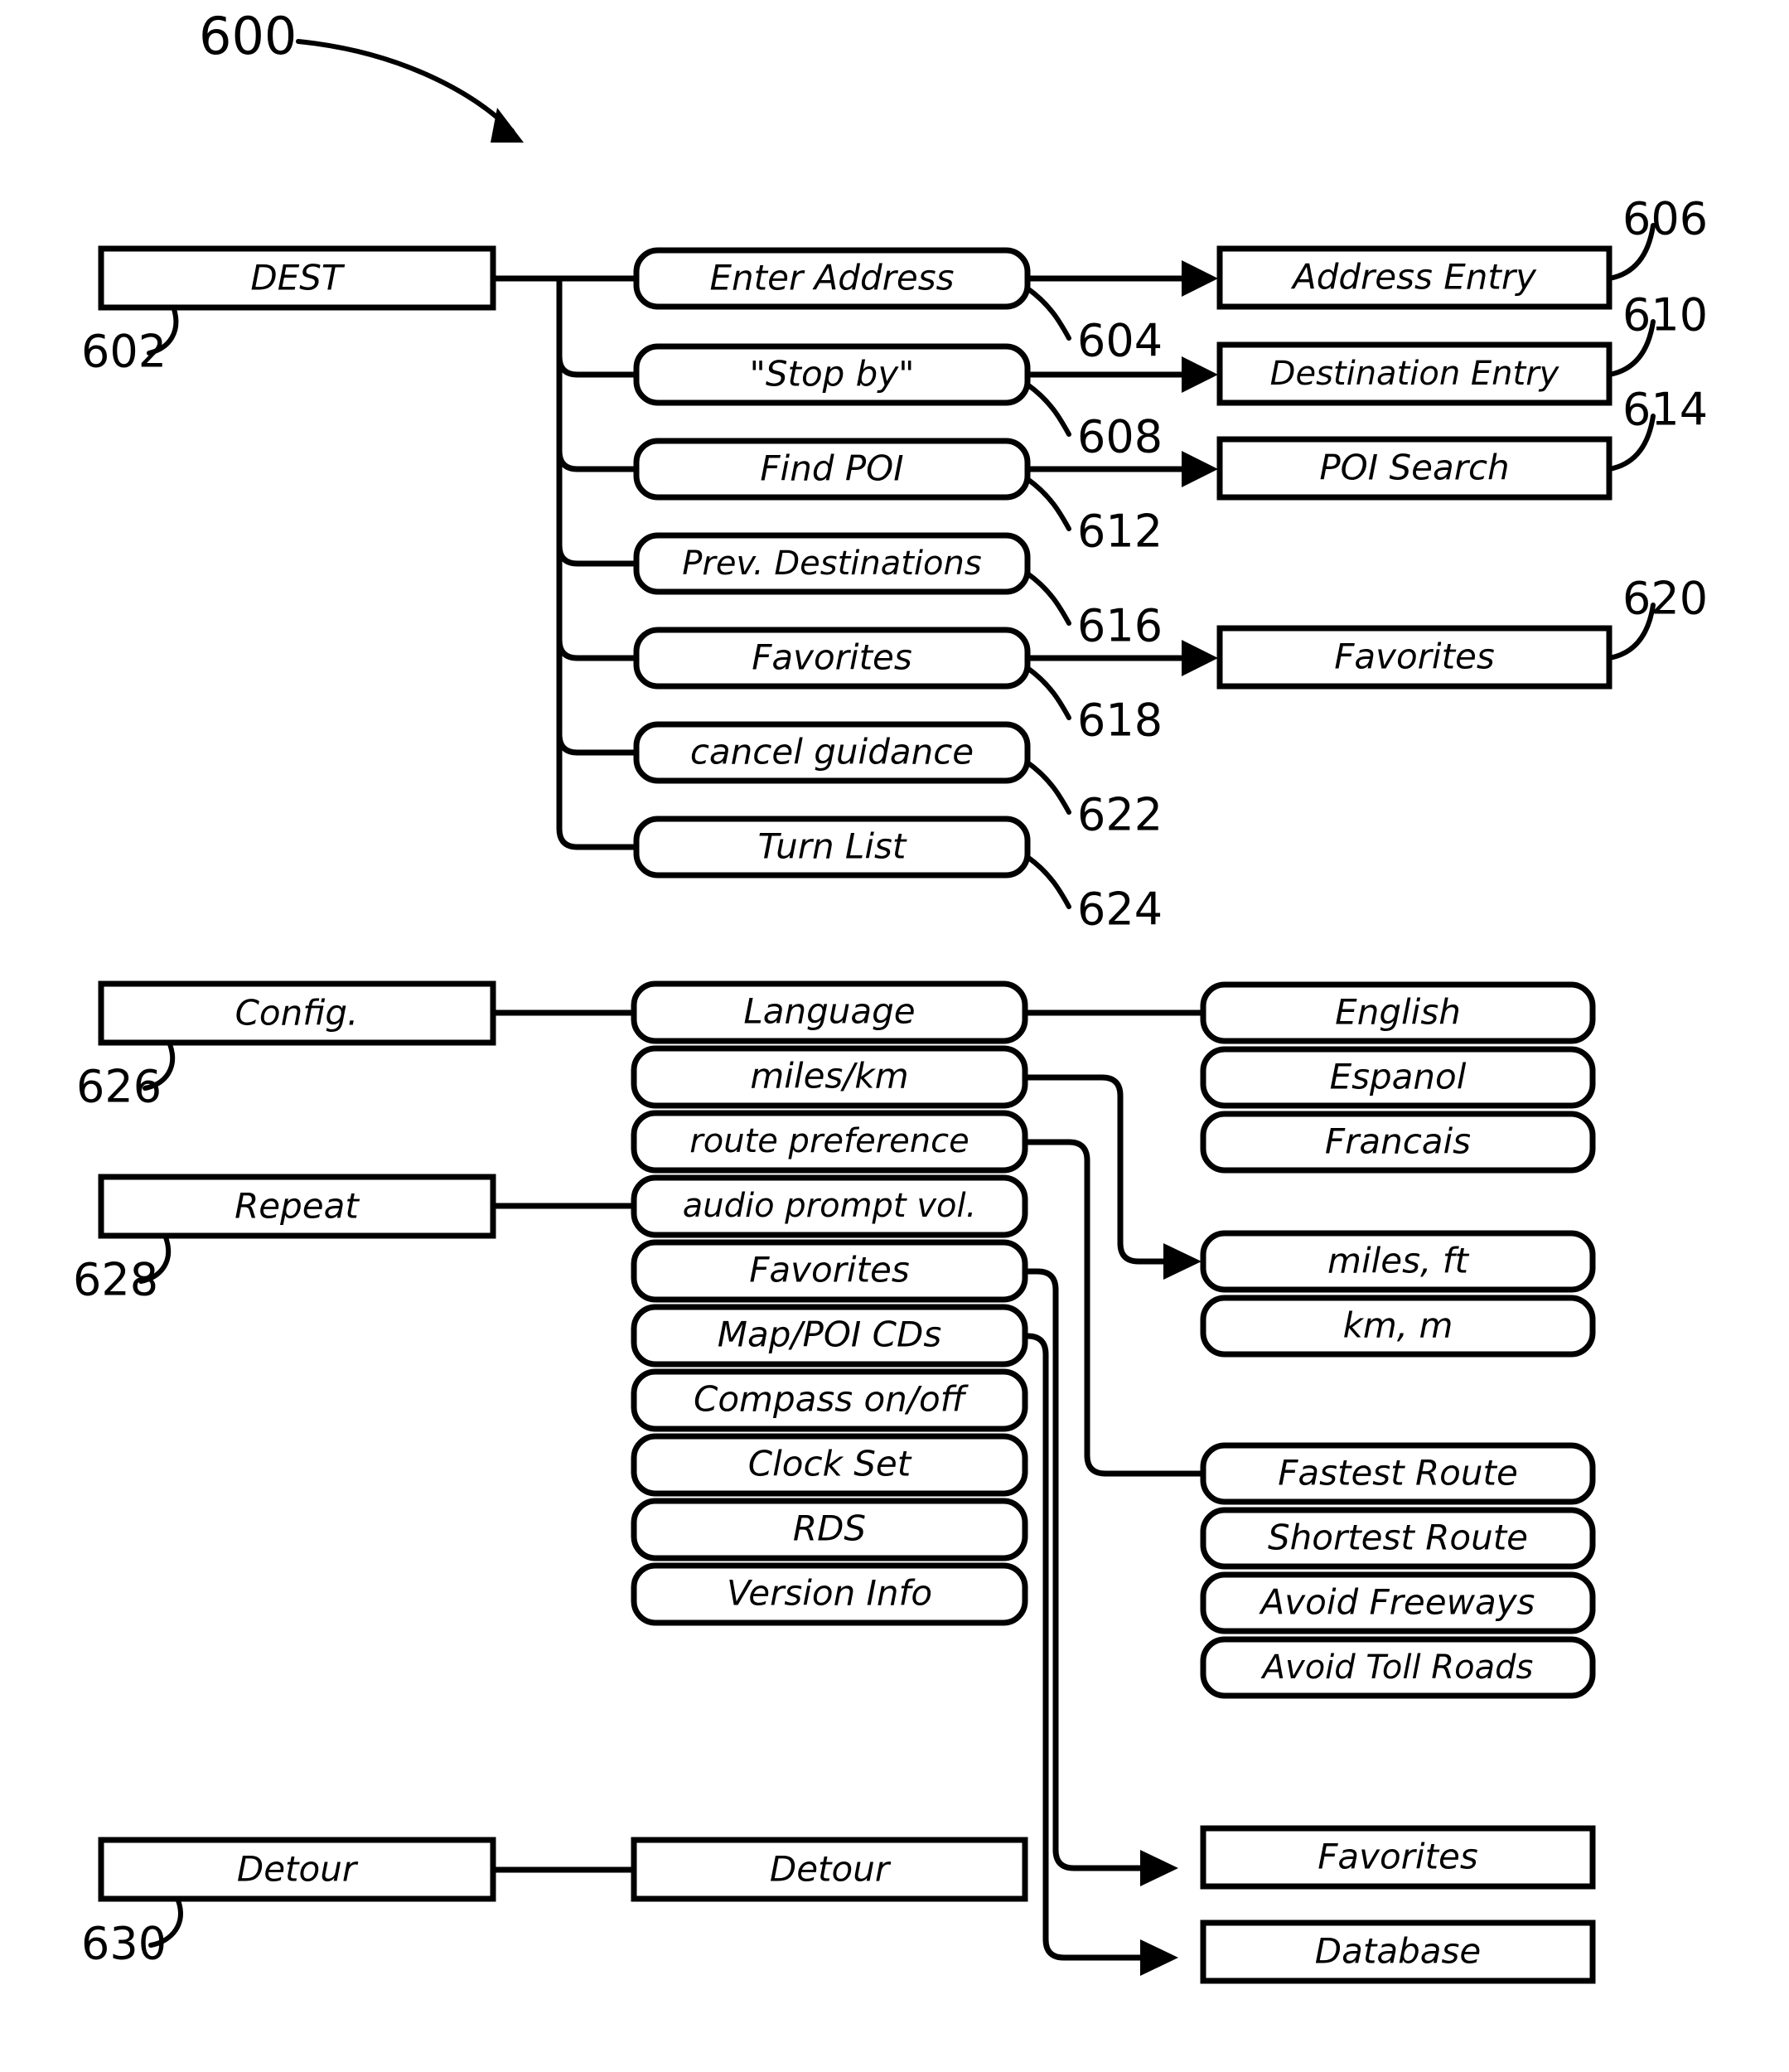 The width and height of the screenshot is (1789, 2072). What do you see at coordinates (1398, 1602) in the screenshot?
I see `node-avoid-freeways: Avoid Freeways` at bounding box center [1398, 1602].